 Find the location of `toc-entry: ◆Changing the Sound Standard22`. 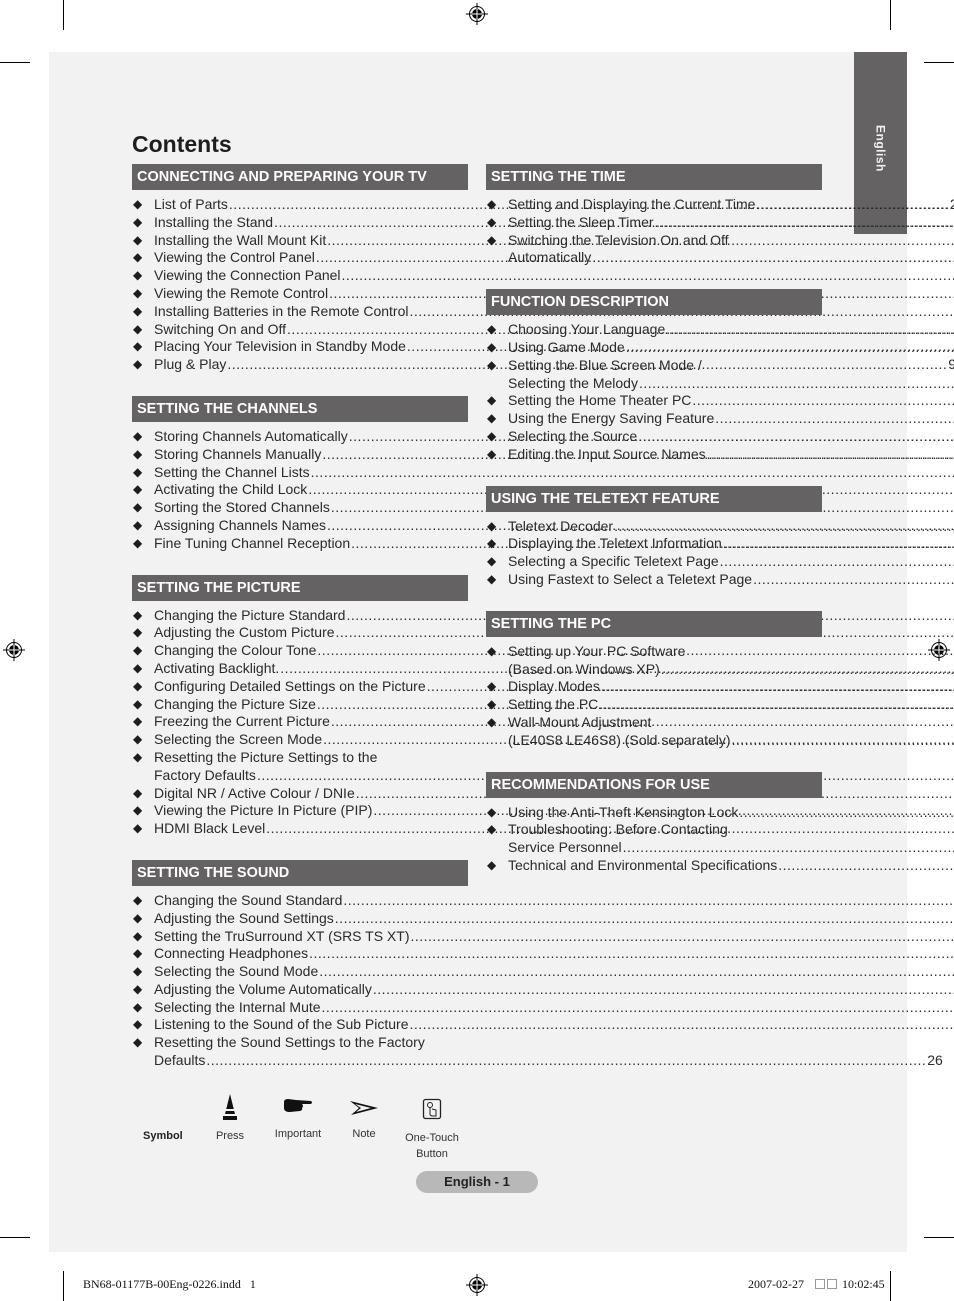

toc-entry: ◆Changing the Sound Standard22 is located at coordinates (300, 901).